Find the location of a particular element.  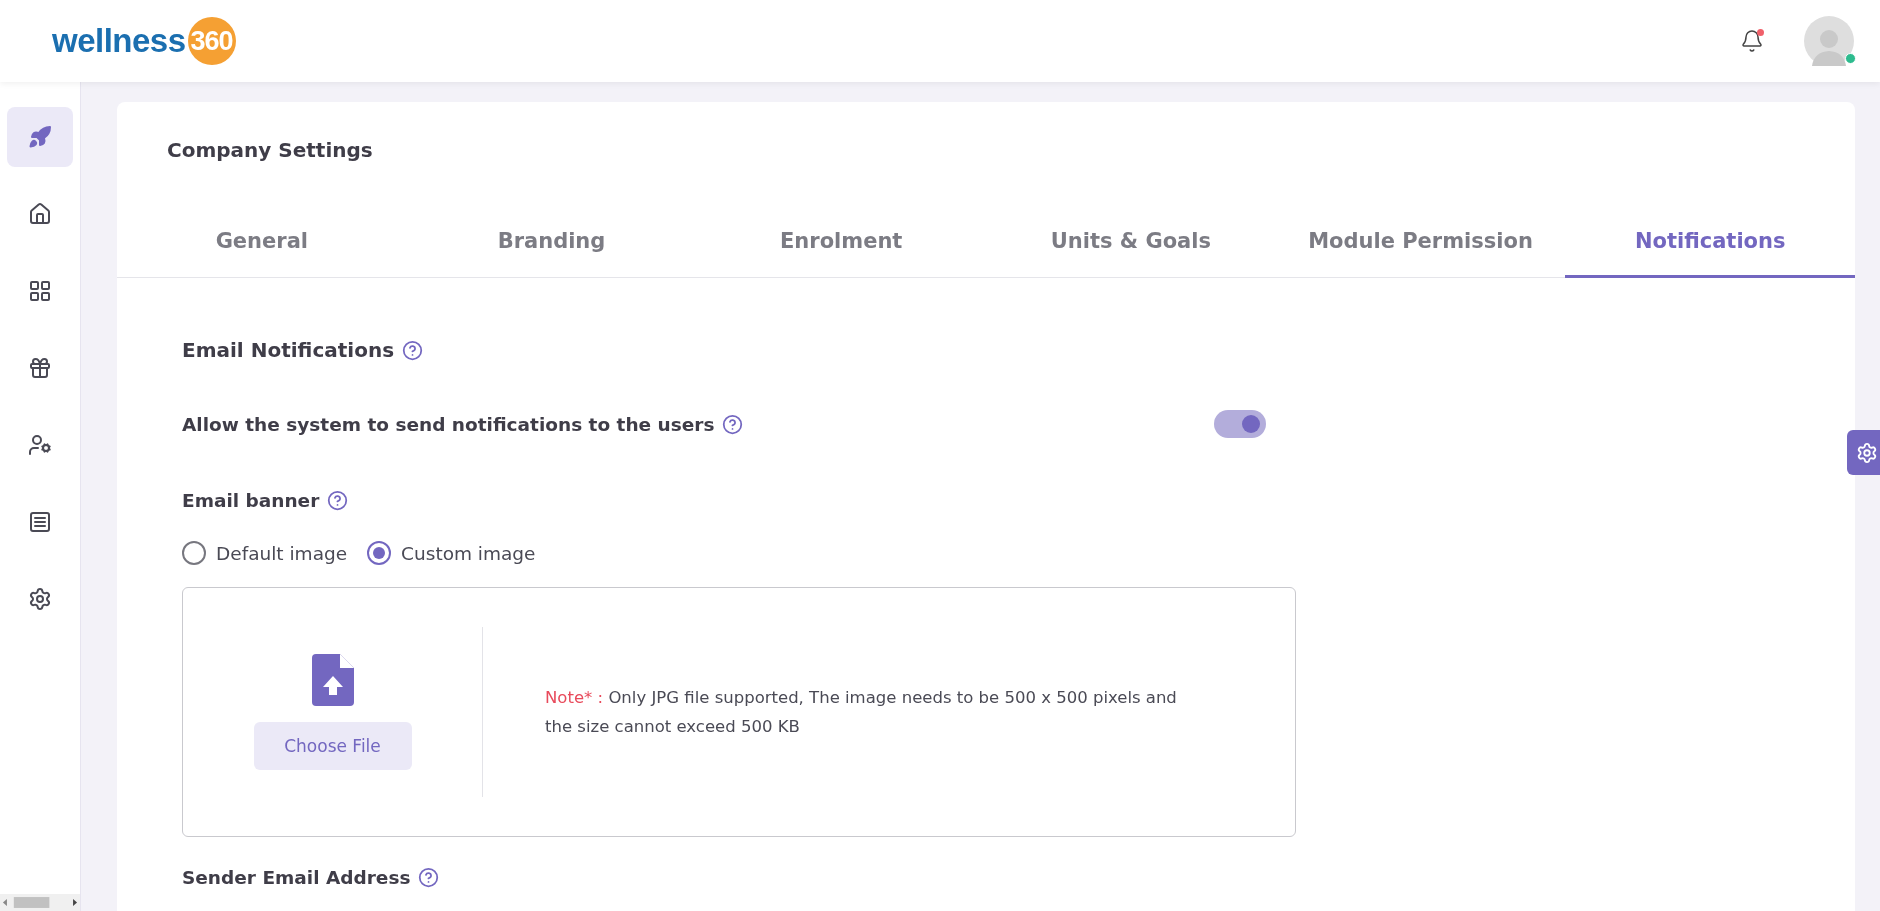

tab: Module Permission is located at coordinates (1420, 242).